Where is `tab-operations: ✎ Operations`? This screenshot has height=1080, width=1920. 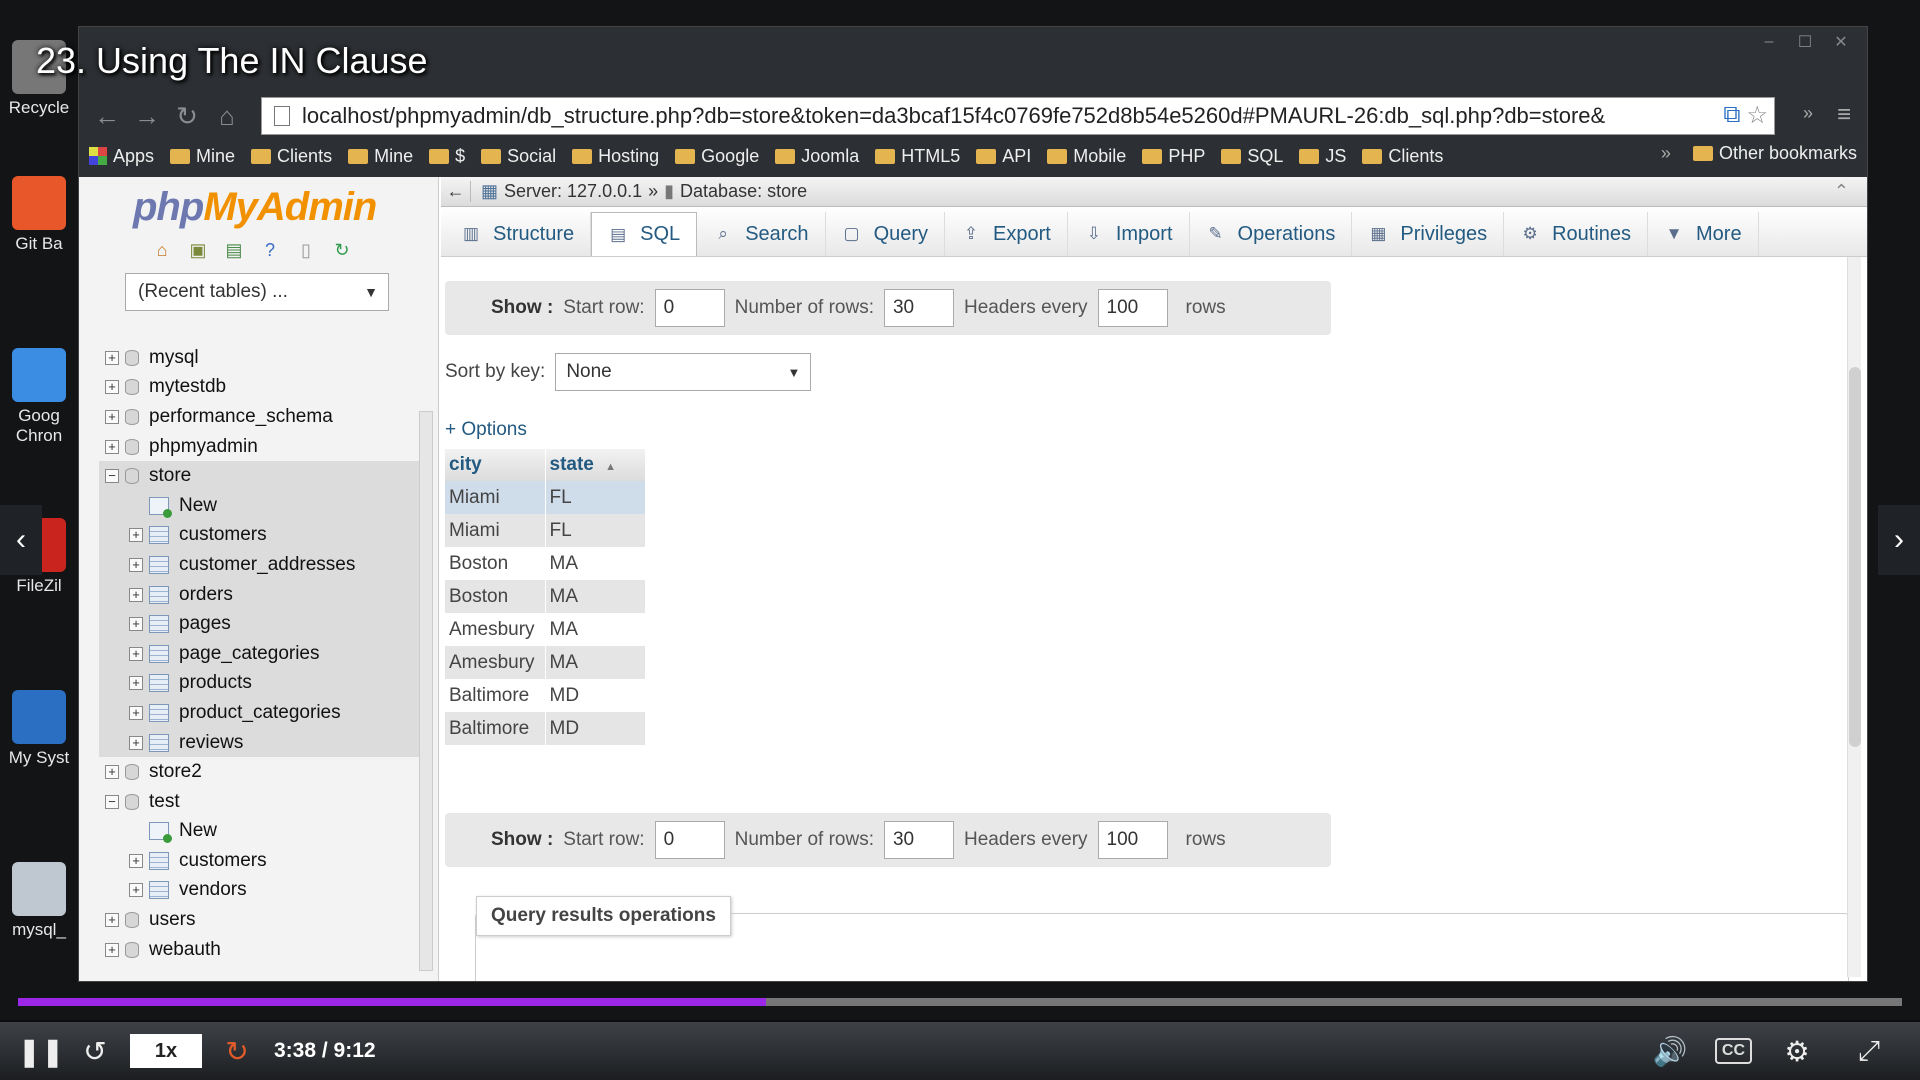 tab-operations: ✎ Operations is located at coordinates (1271, 234).